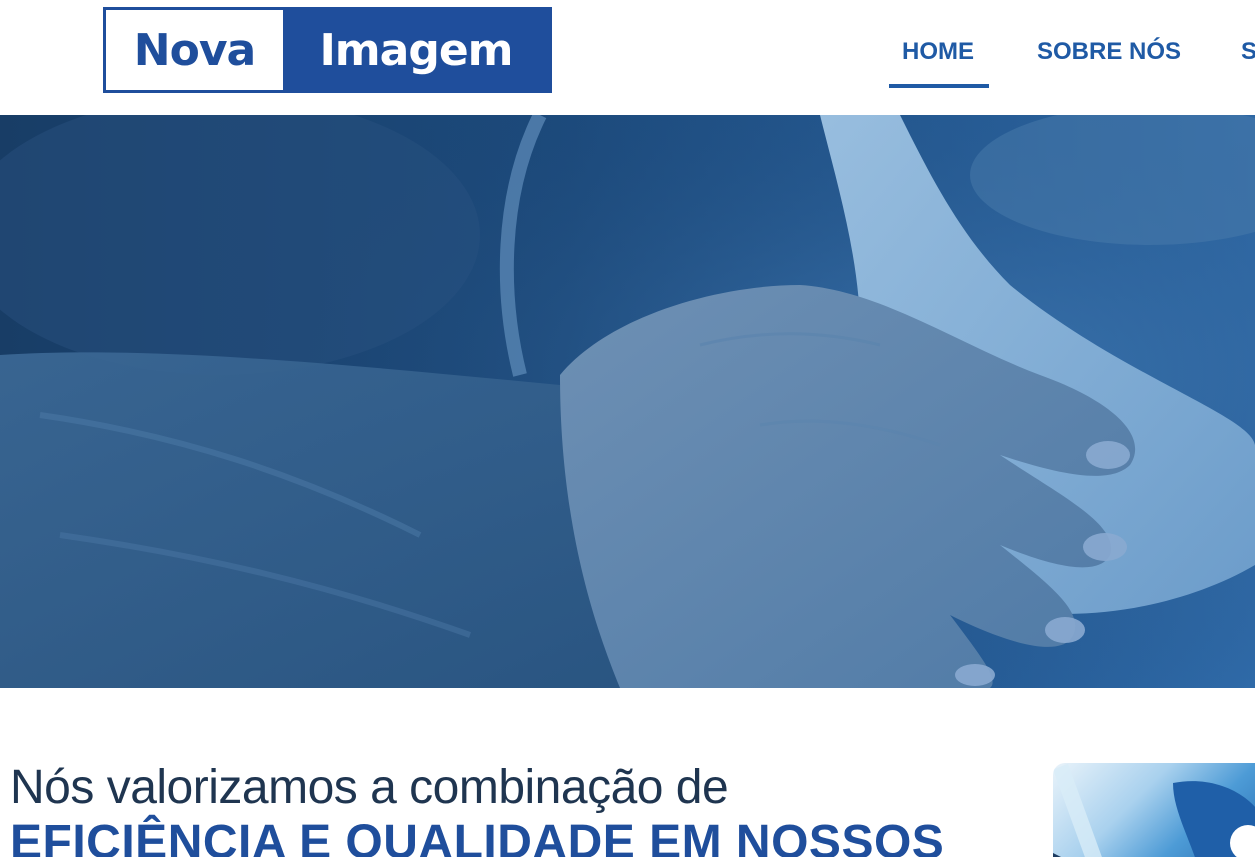 Image resolution: width=1255 pixels, height=857 pixels. What do you see at coordinates (369, 787) in the screenshot?
I see `intro-heading-line1: Nós valorizamos a combinação de` at bounding box center [369, 787].